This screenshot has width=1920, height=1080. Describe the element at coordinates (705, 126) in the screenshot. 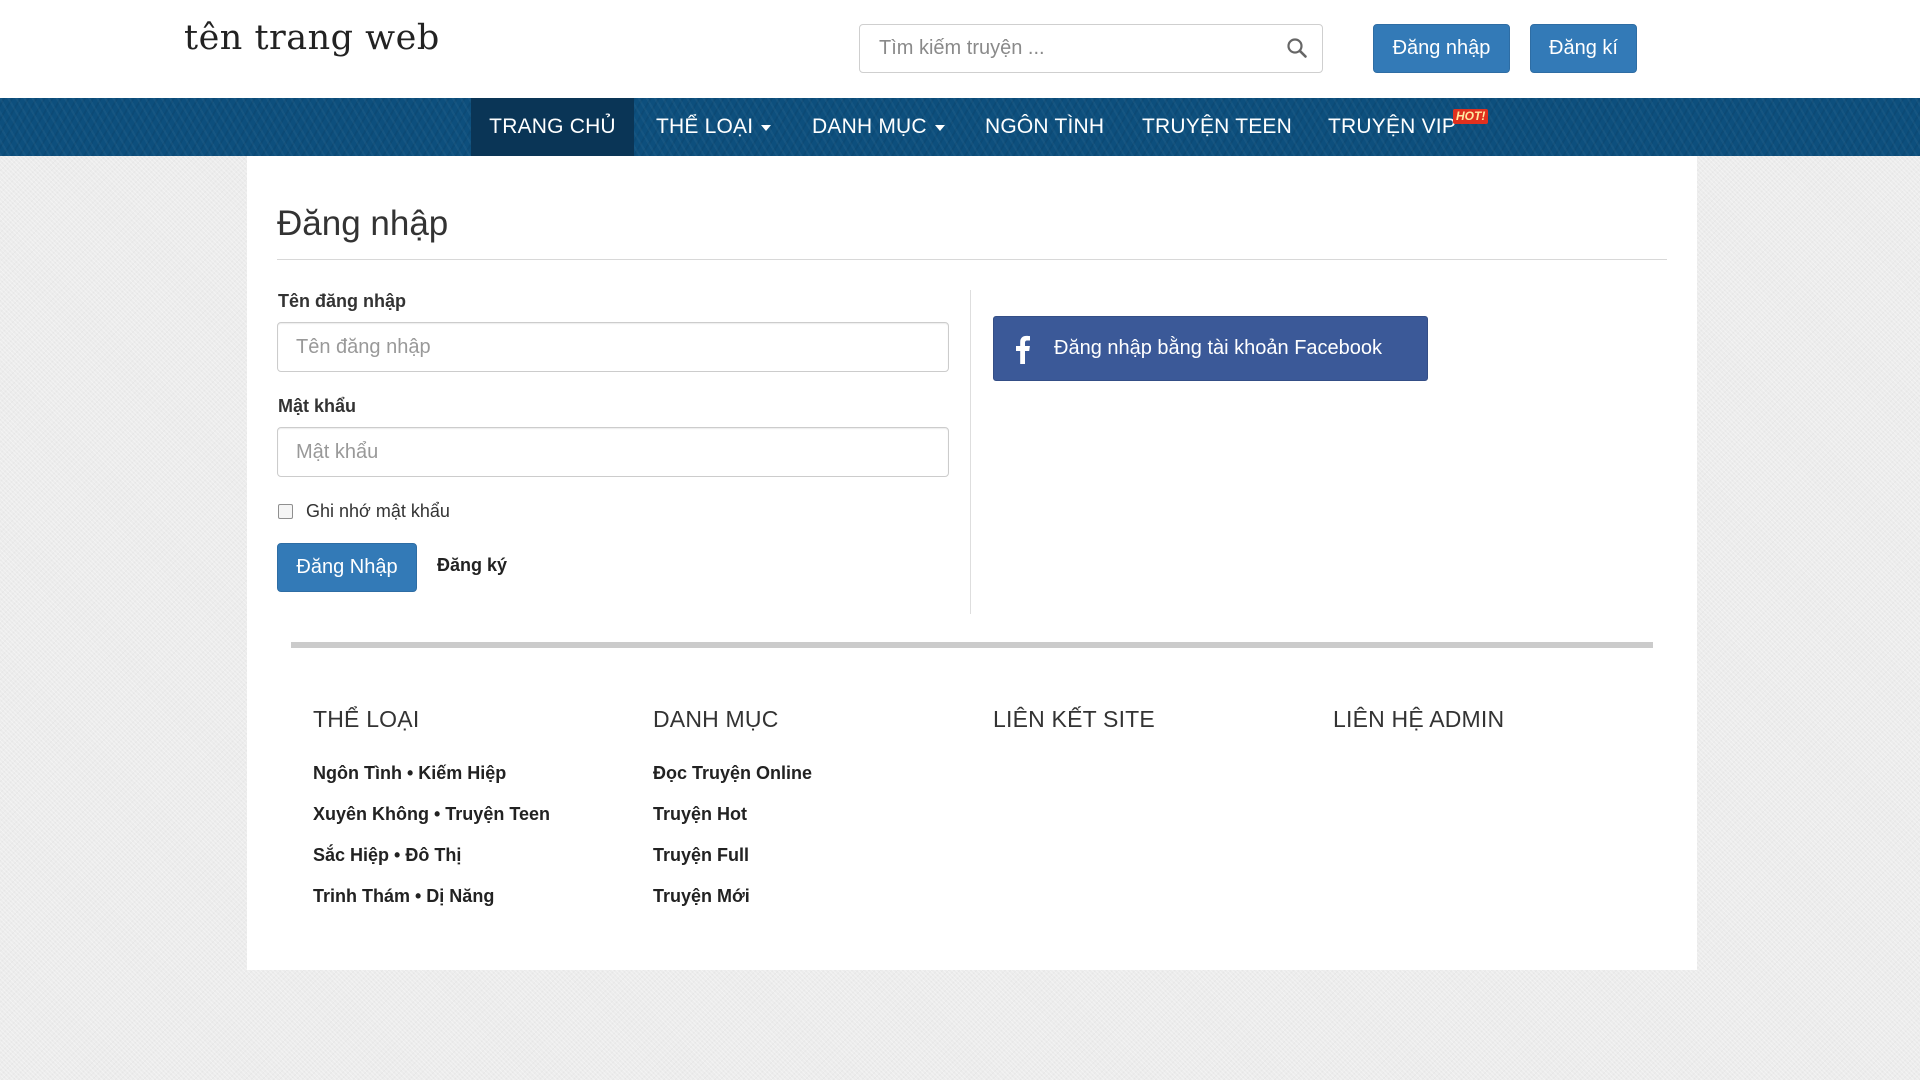

I see `nav-item-label: THỂ LOẠI` at that location.